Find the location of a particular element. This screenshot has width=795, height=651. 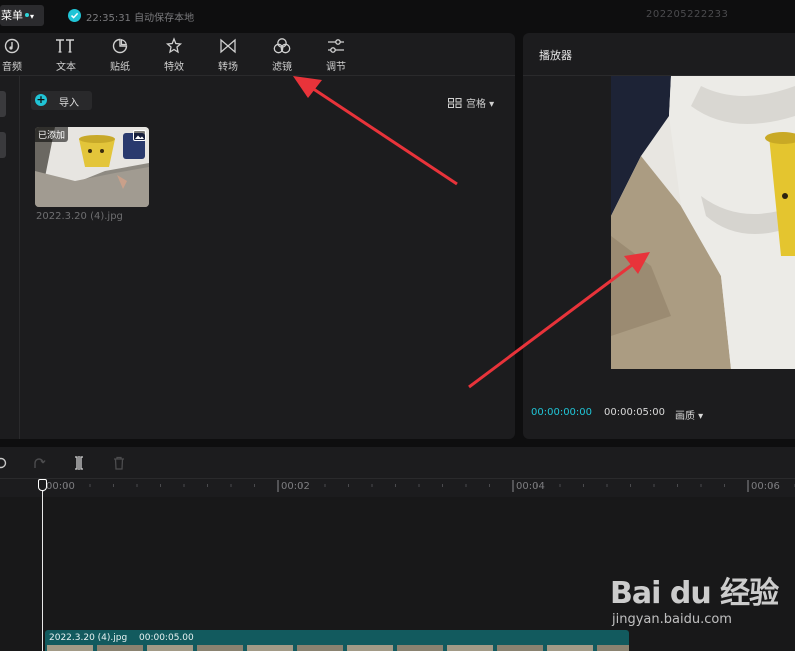

tool-label: 特效 is located at coordinates (174, 67).